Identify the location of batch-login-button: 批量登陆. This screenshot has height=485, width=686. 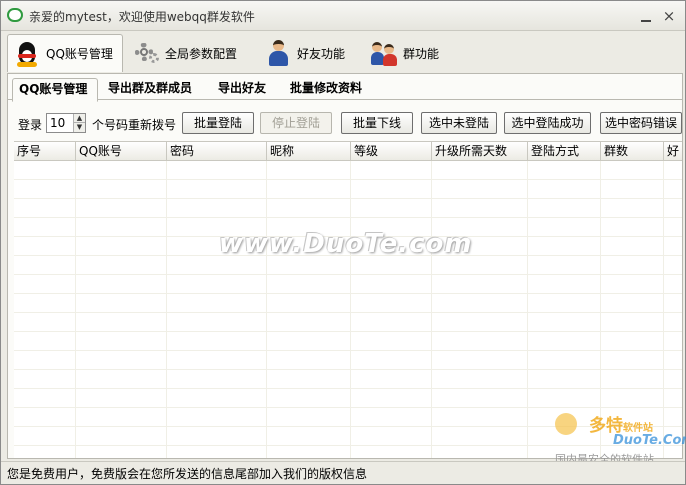
(218, 123).